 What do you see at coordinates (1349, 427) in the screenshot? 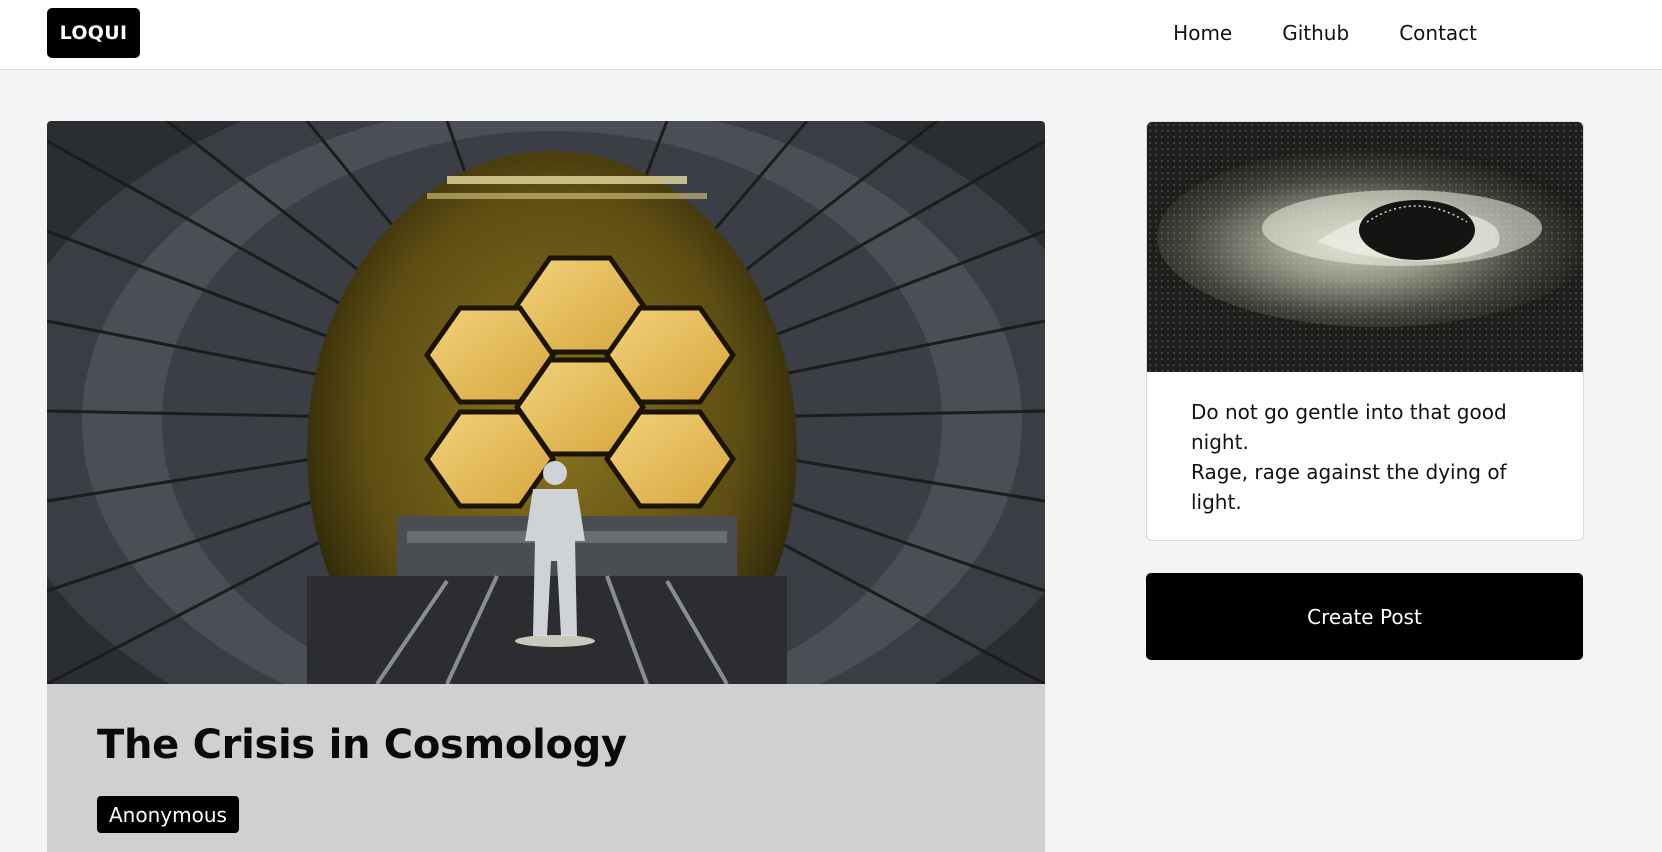
I see `quote-line-1: Do not go gentle into that good night.` at bounding box center [1349, 427].